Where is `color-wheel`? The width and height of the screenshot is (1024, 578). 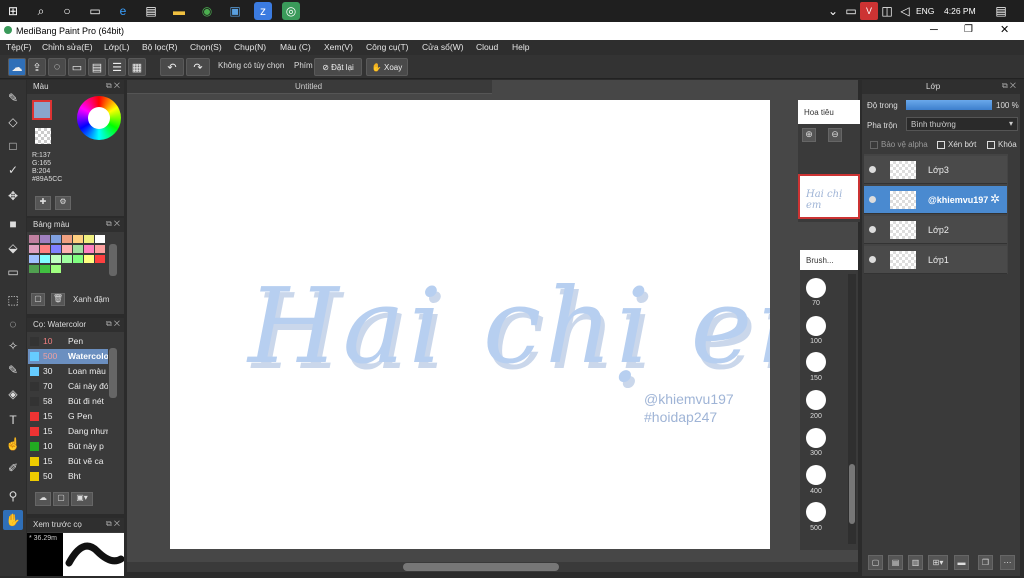
color-wheel is located at coordinates (99, 118).